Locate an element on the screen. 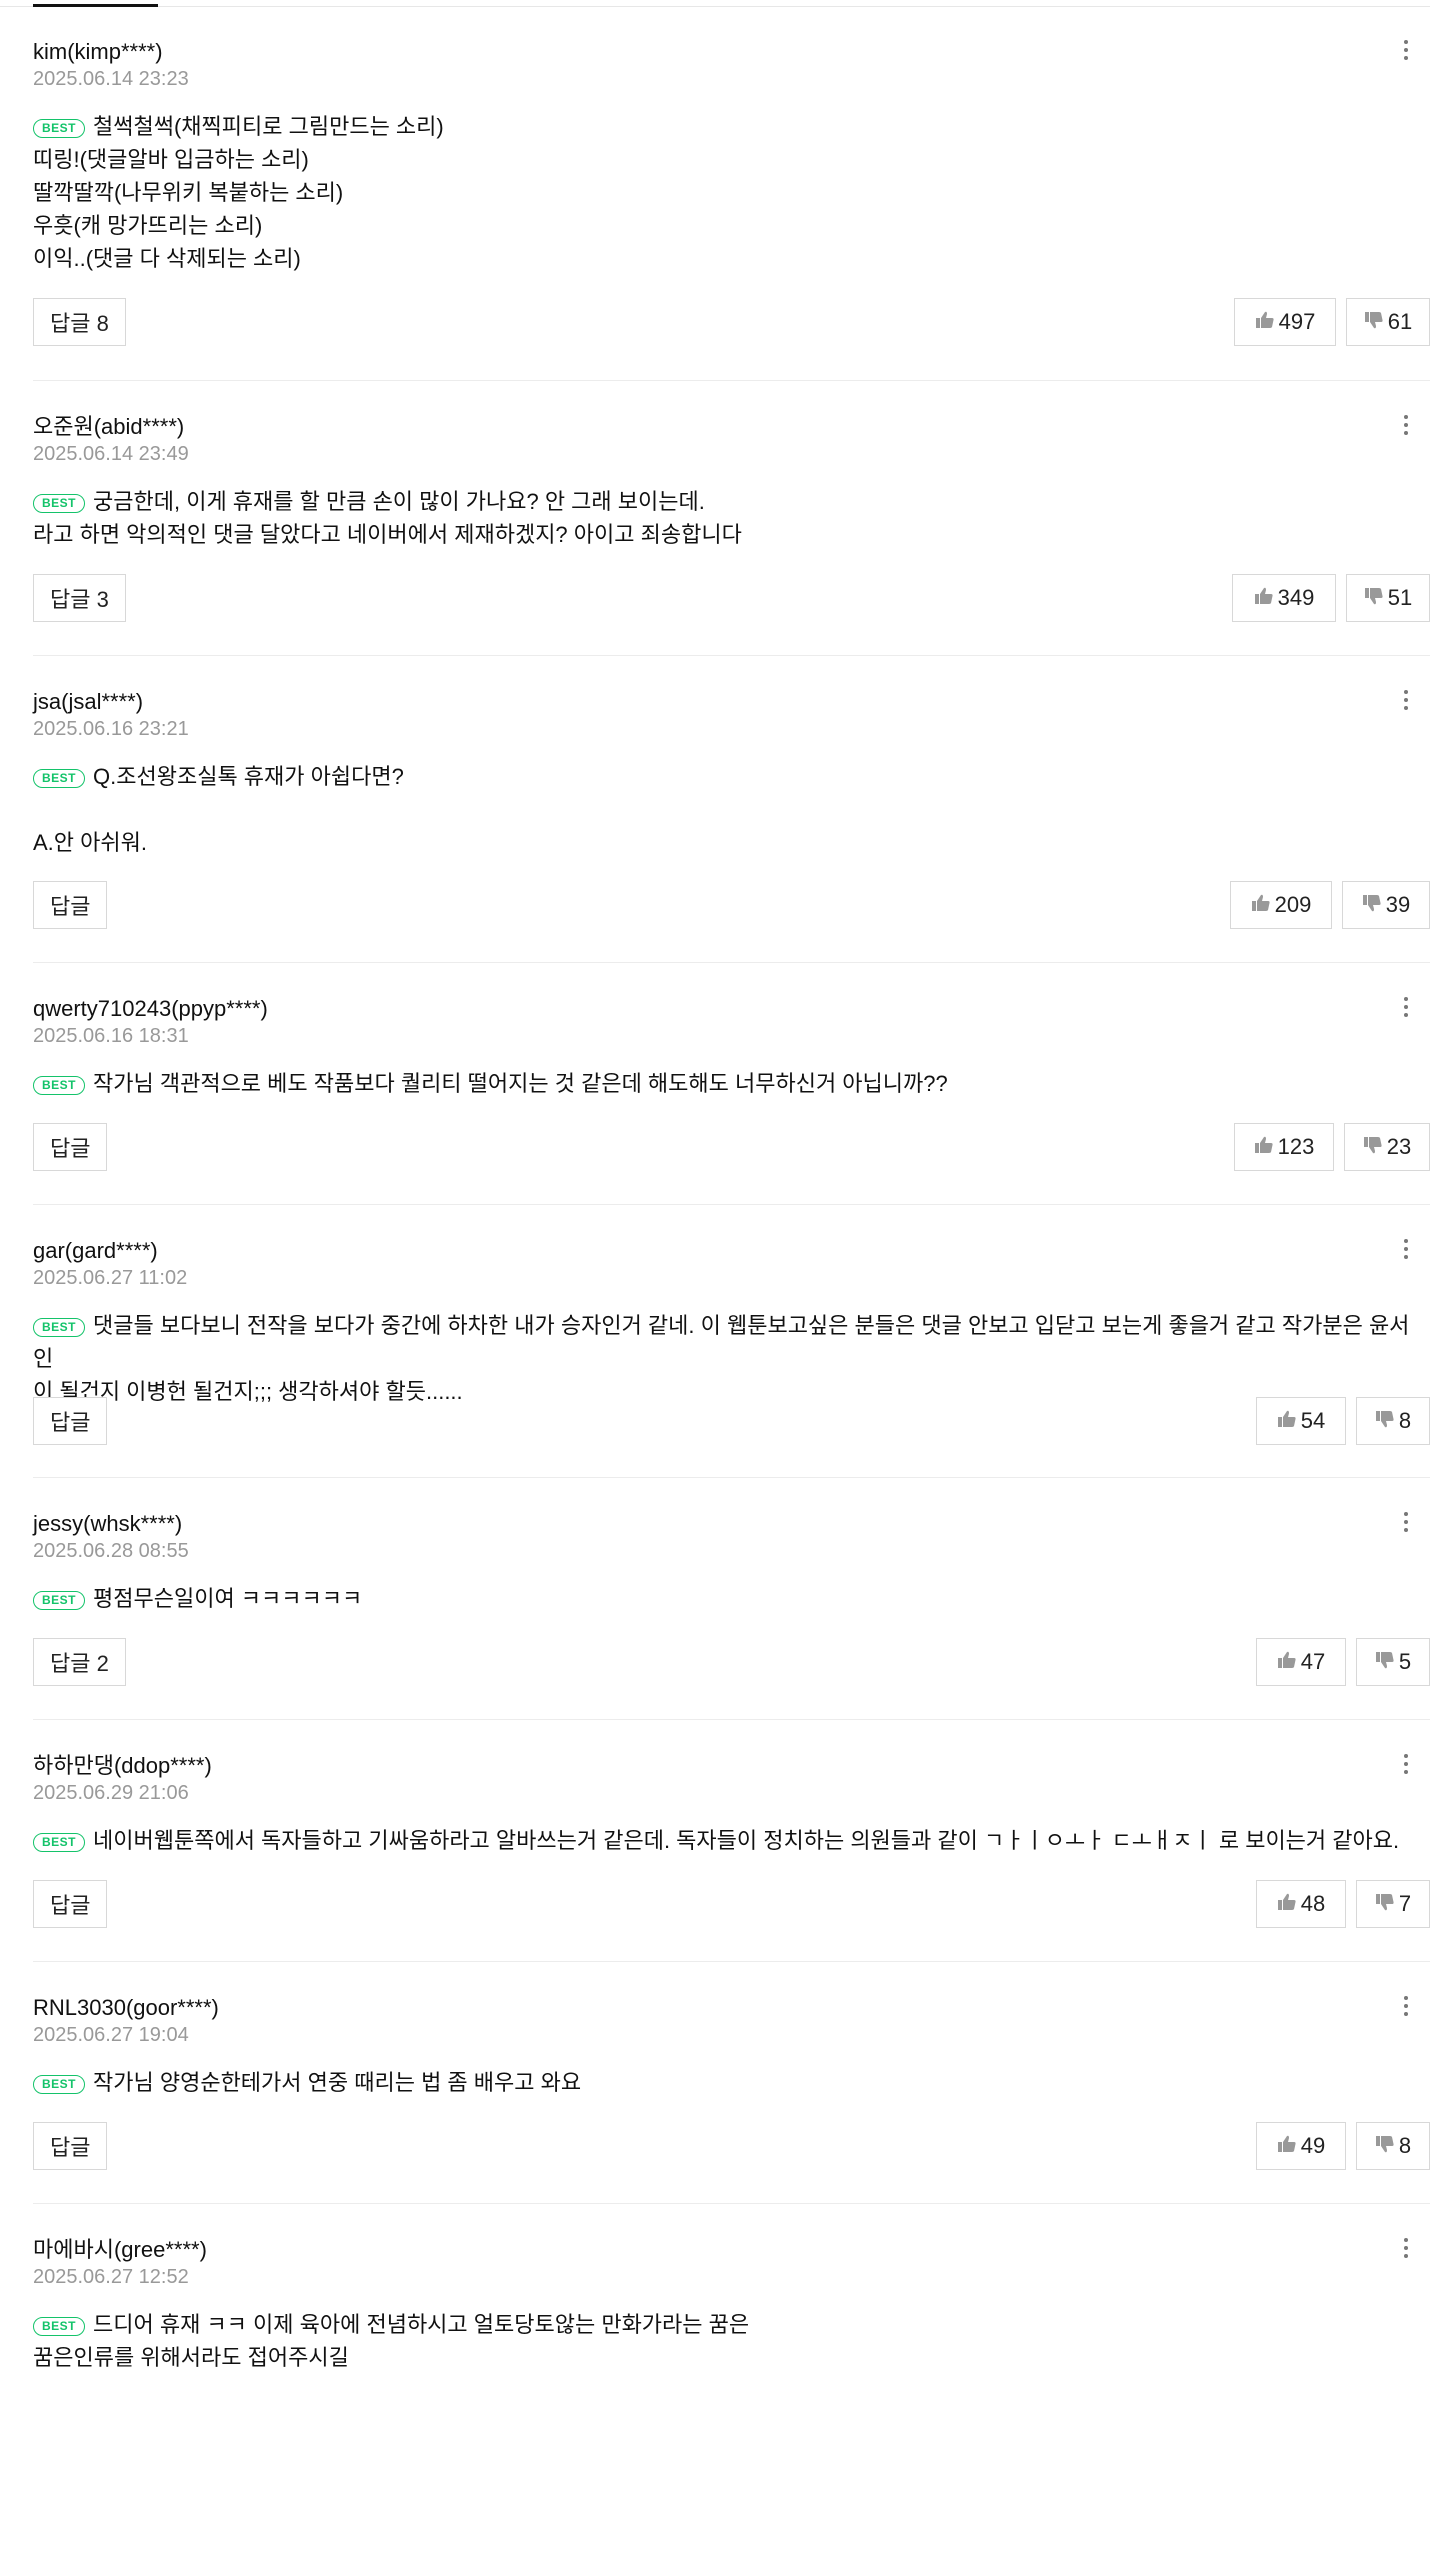 This screenshot has height=2566, width=1446. dislike-button: 23 is located at coordinates (1387, 1147).